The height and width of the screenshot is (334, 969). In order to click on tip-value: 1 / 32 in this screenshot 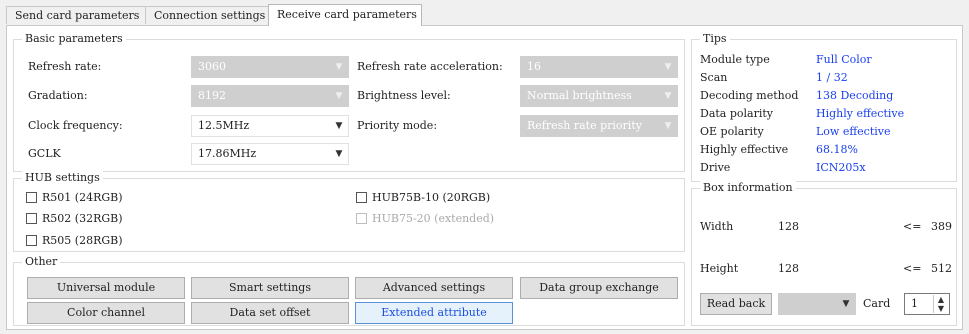, I will do `click(832, 77)`.